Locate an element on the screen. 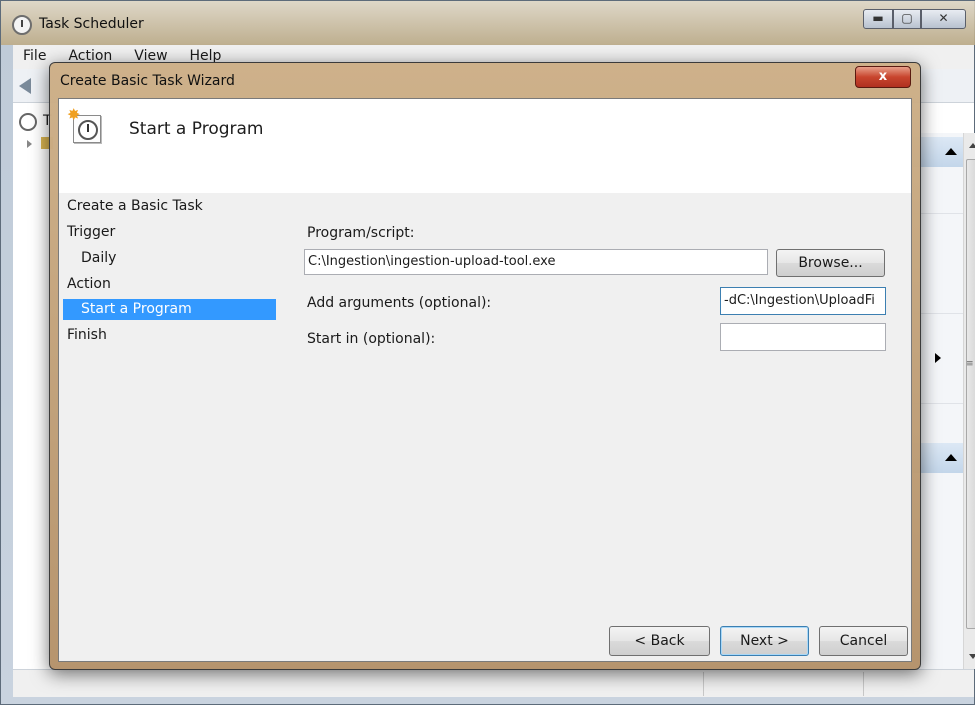 This screenshot has width=975, height=705. start-in-label: Start in (optional): is located at coordinates (371, 339).